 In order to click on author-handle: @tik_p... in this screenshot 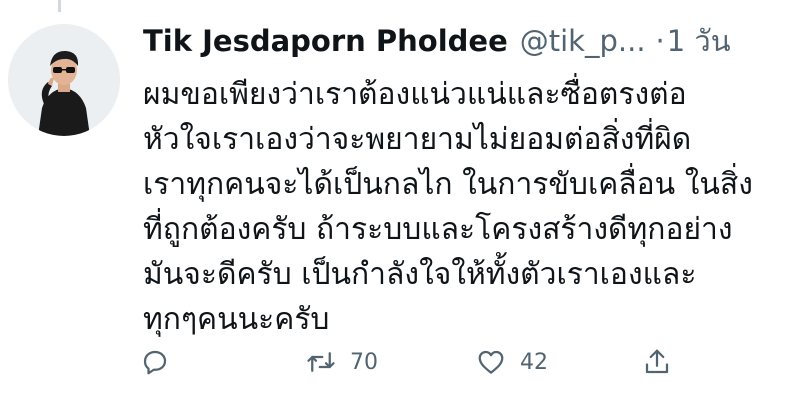, I will do `click(583, 41)`.